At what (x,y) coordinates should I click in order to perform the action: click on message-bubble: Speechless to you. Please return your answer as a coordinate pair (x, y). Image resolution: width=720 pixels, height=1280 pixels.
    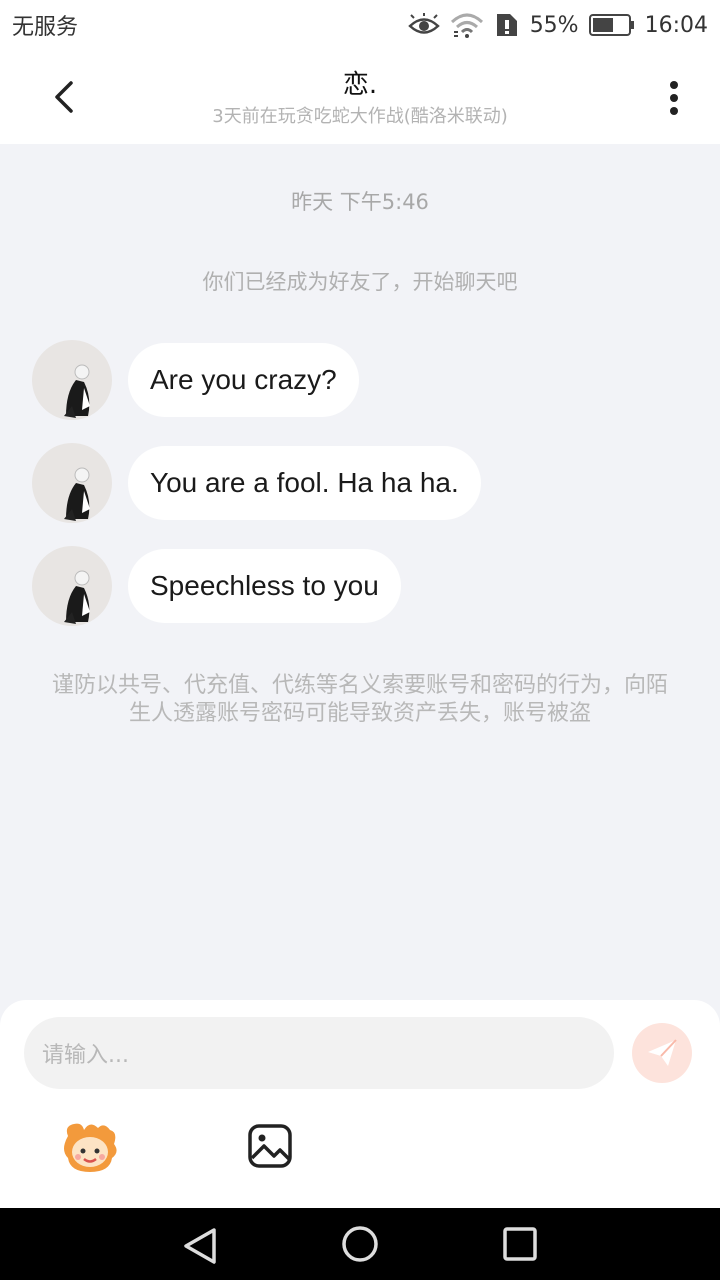
    Looking at the image, I should click on (264, 586).